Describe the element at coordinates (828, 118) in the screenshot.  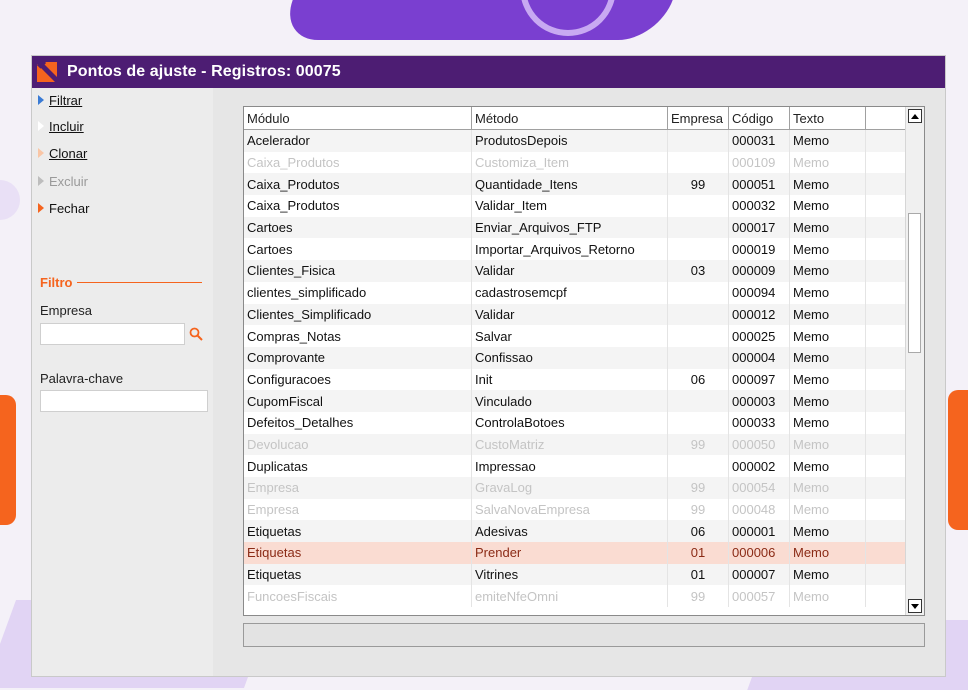
I see `column-header-texto: Texto` at that location.